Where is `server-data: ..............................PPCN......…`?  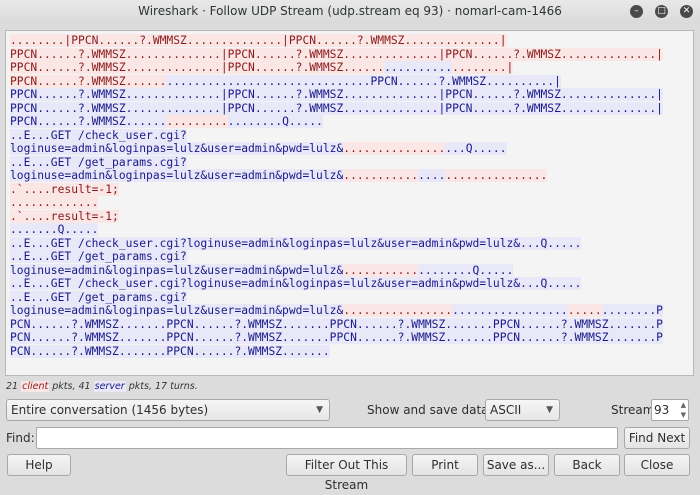
server-data: ..............................PPCN......… is located at coordinates (363, 81).